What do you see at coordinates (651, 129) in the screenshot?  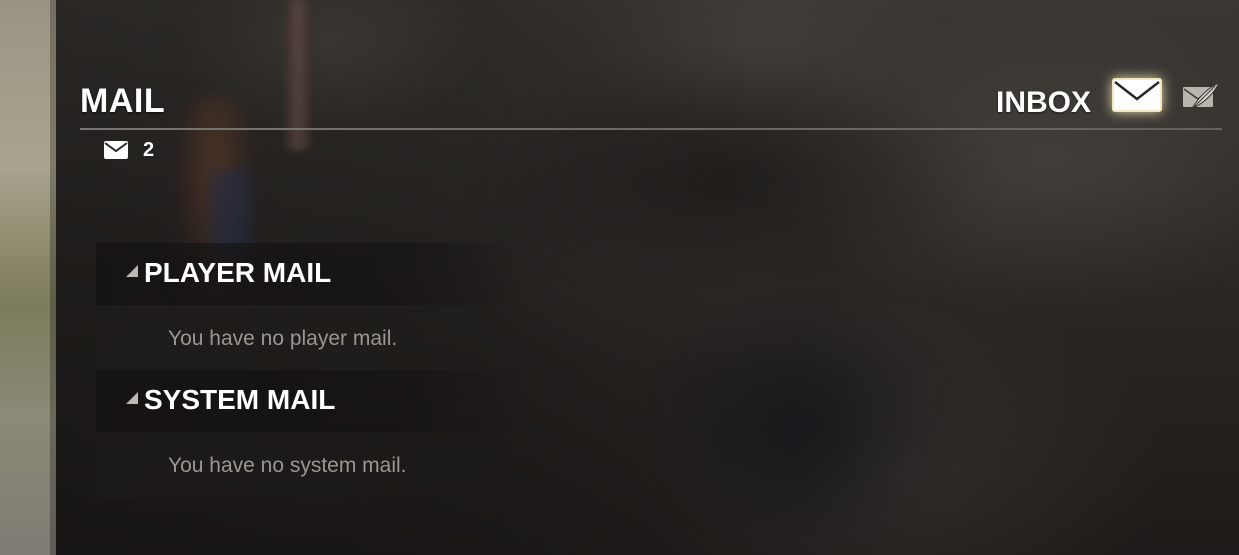 I see `header-divider` at bounding box center [651, 129].